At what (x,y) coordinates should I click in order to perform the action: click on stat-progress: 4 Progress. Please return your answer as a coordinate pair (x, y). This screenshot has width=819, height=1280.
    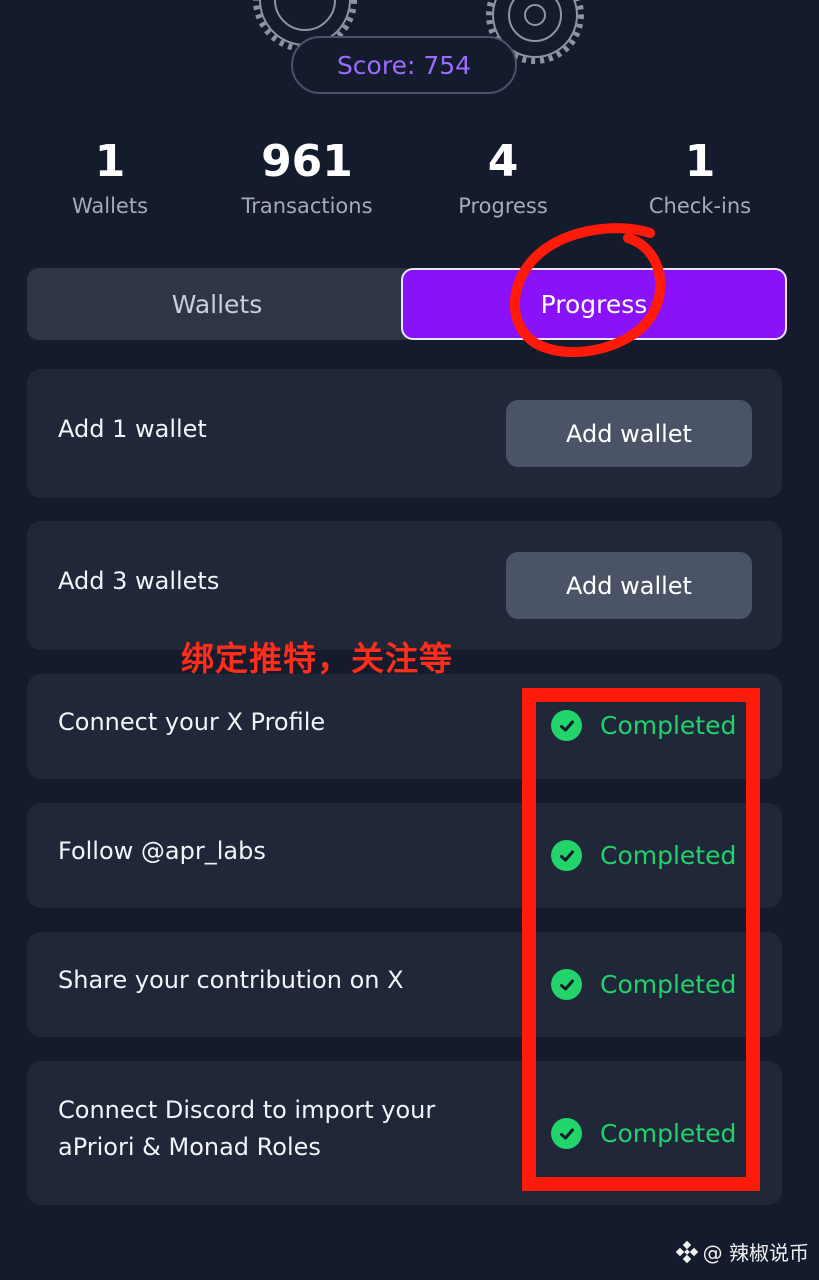
    Looking at the image, I should click on (503, 176).